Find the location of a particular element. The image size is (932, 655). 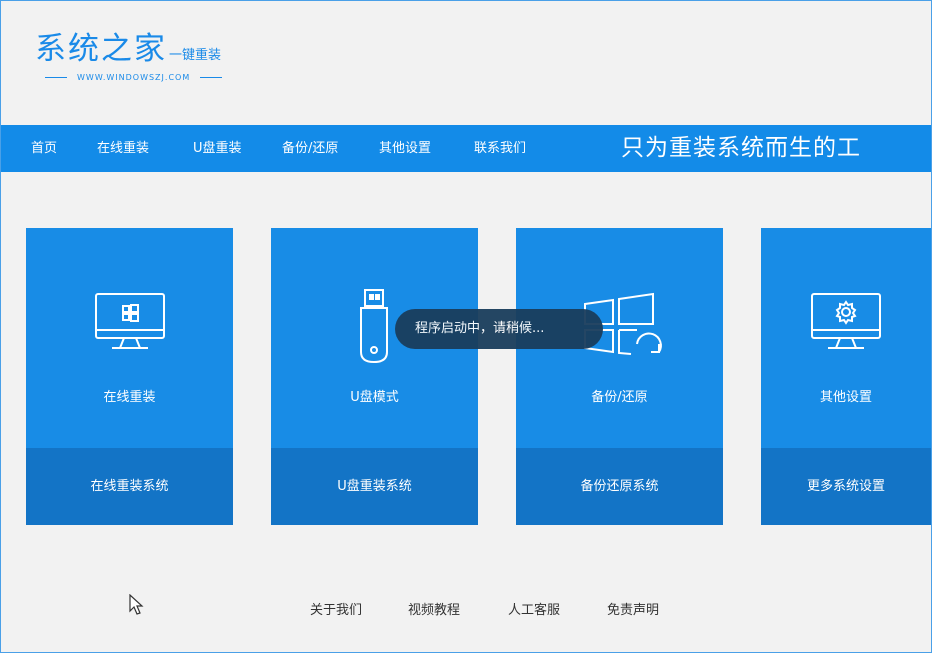

card-bottom-label: 更多系统设置 is located at coordinates (846, 486).